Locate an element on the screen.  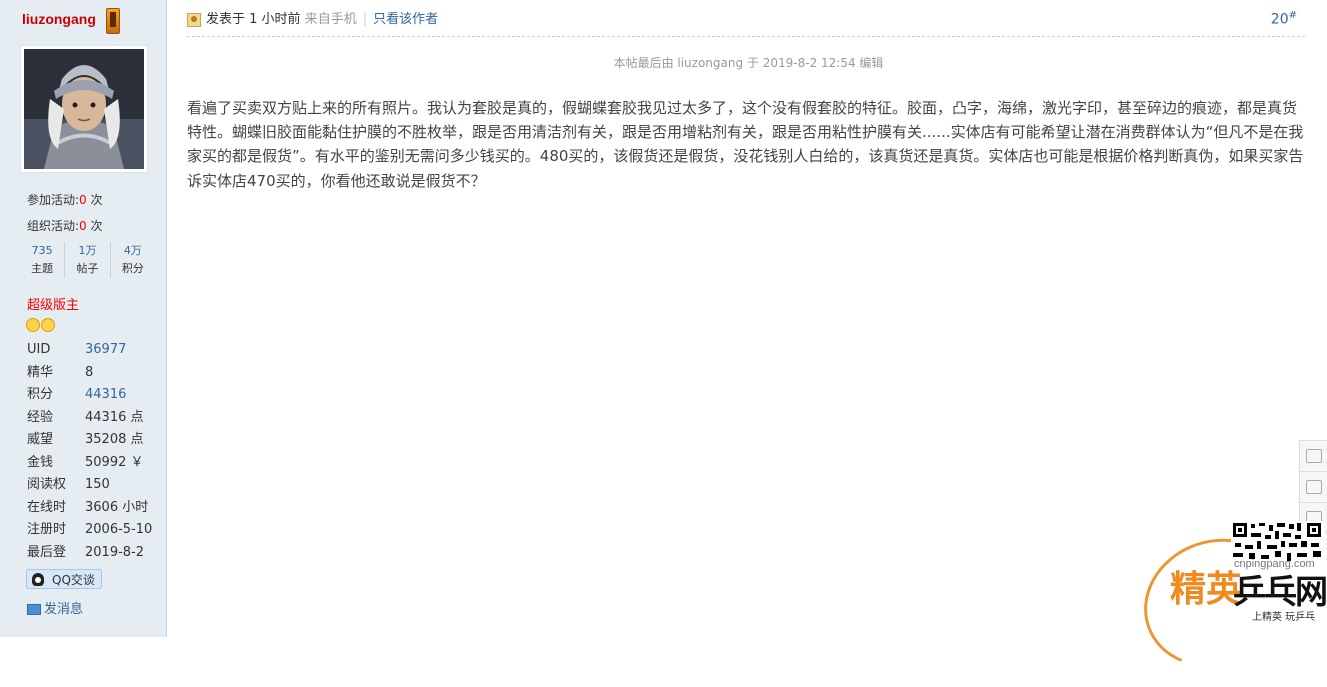
profile-key: 经验 is located at coordinates (40, 417).